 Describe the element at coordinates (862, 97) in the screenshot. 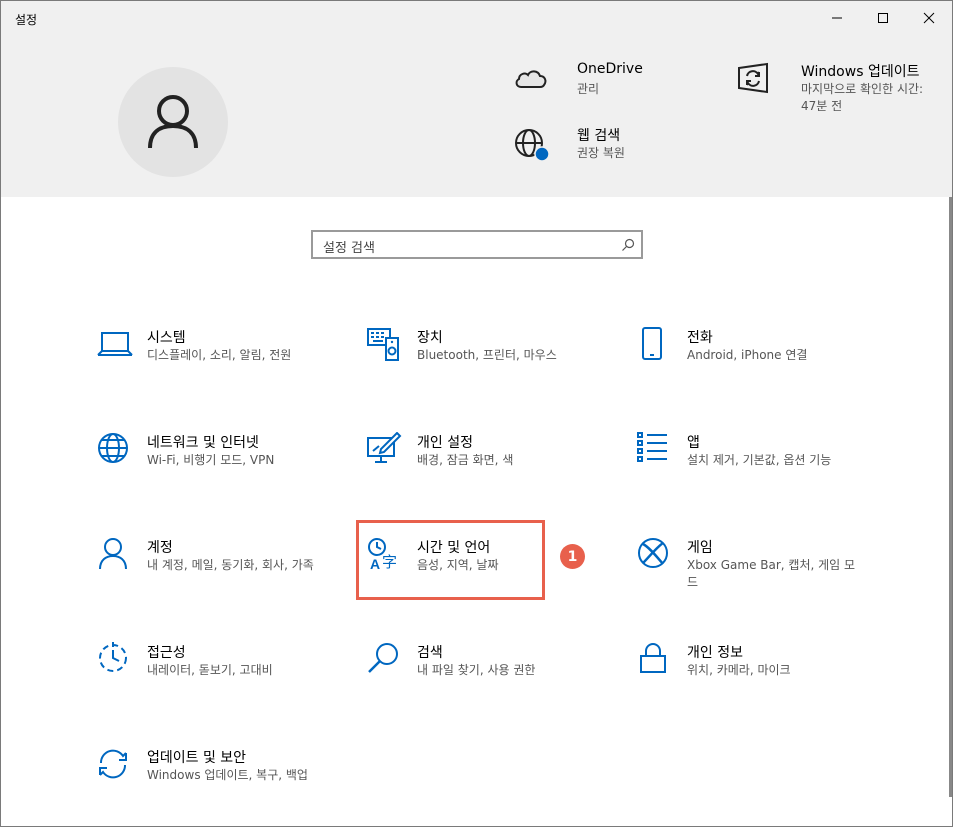

I see `windows-update-sub: 마지막으로 확인한 시간: 47분 전` at that location.